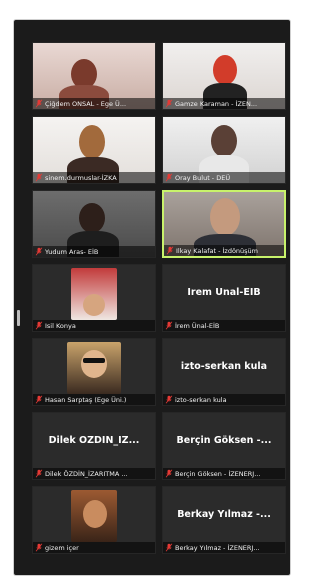 The width and height of the screenshot is (320, 581). What do you see at coordinates (197, 325) in the screenshot?
I see `participant-name: İrem Ünal-EİB` at bounding box center [197, 325].